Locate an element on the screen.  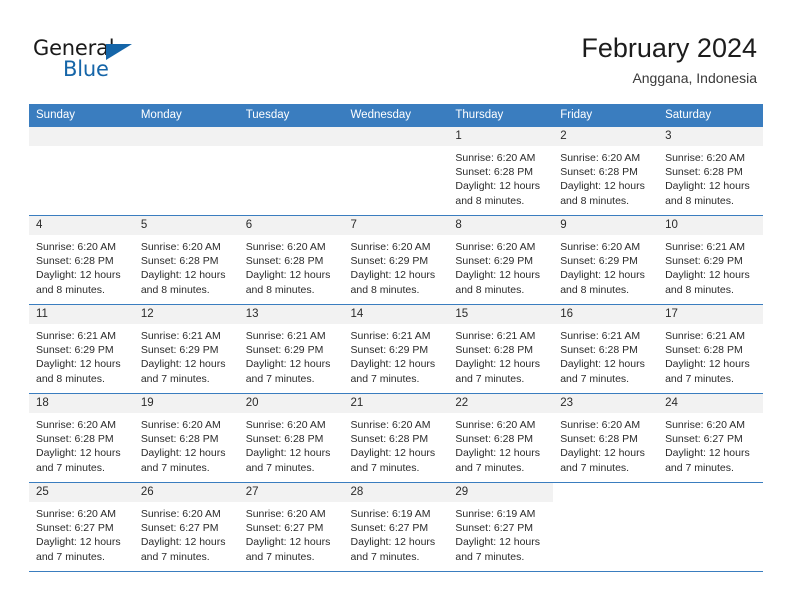
day-number: 6 is located at coordinates (291, 225).